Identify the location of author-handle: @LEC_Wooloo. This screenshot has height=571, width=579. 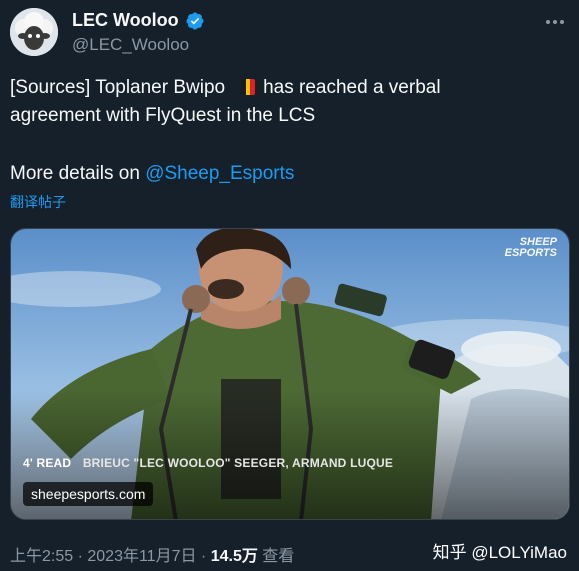
(130, 45).